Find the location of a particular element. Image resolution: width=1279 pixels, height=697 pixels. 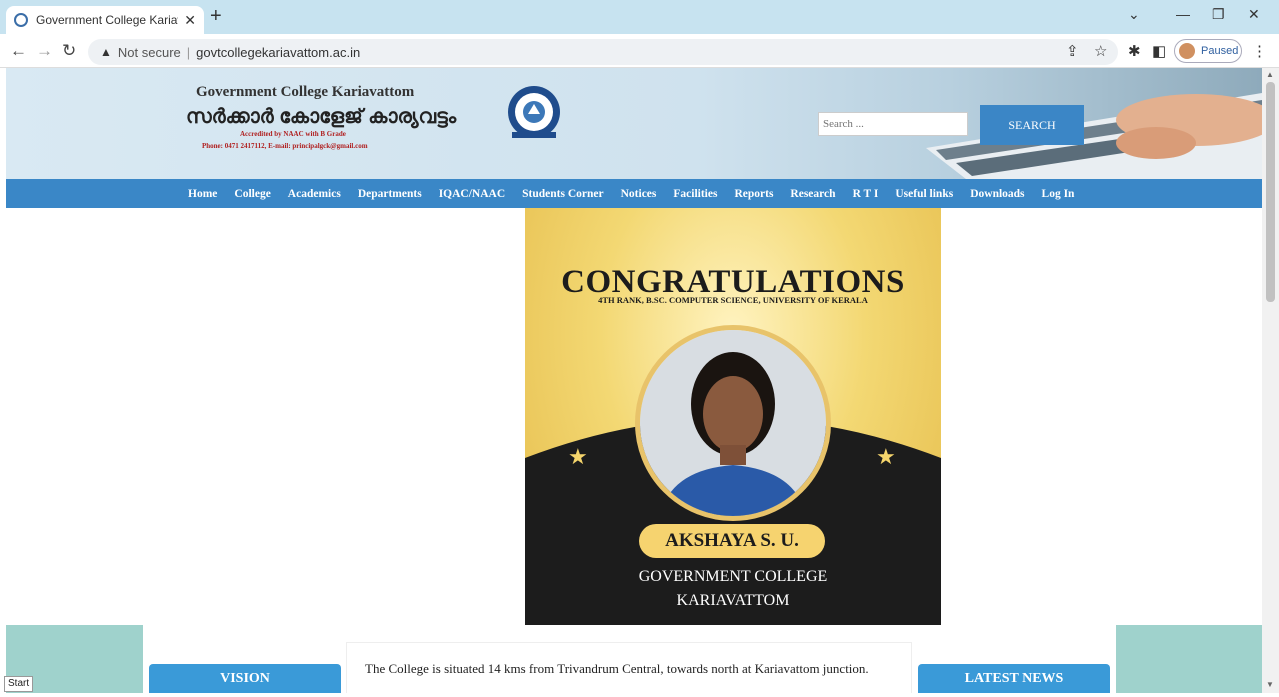

nav-item-downloads: Downloads is located at coordinates (997, 194).